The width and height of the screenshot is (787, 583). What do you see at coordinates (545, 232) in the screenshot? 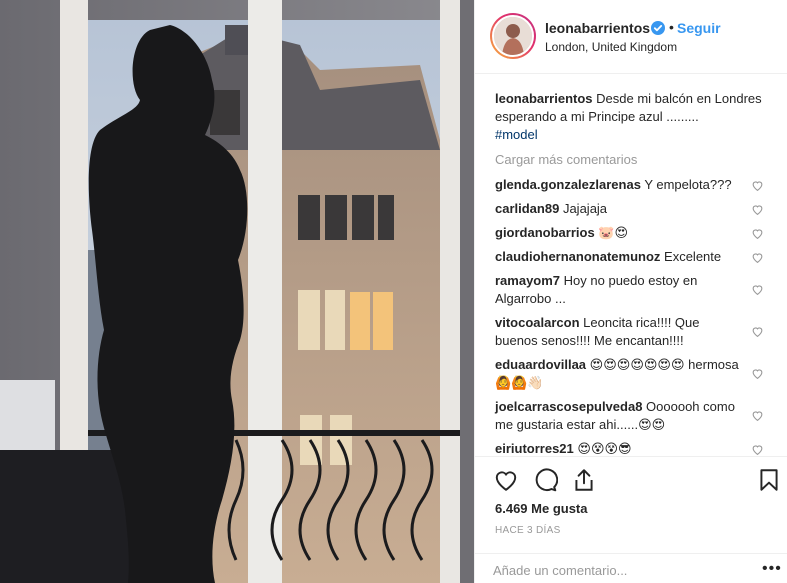
I see `comment-username: giordanobarrios` at bounding box center [545, 232].